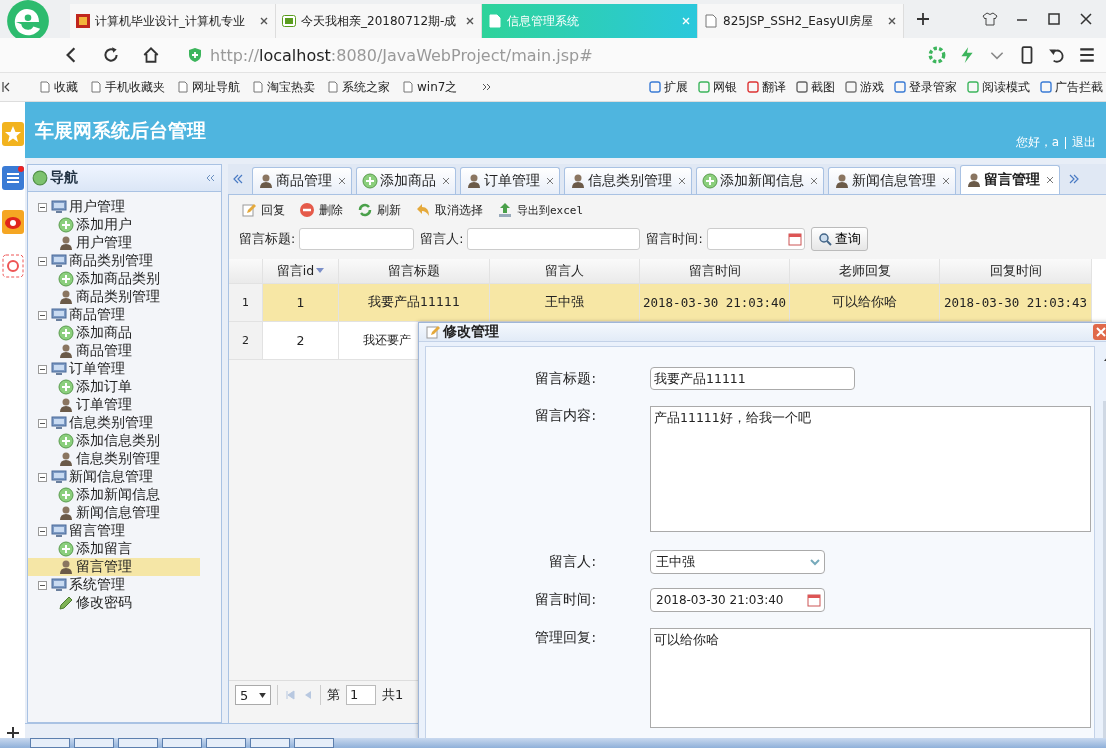  What do you see at coordinates (1071, 87) in the screenshot?
I see `toolbar-tool: 广告拦截` at bounding box center [1071, 87].